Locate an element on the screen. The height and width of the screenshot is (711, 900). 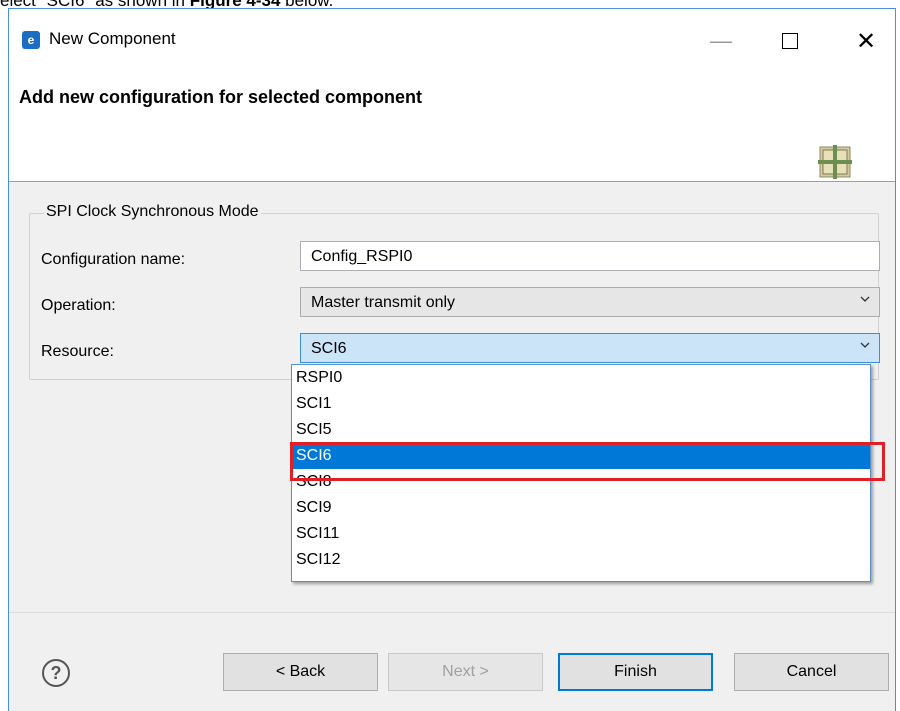
operation-label: Operation: is located at coordinates (78, 305).